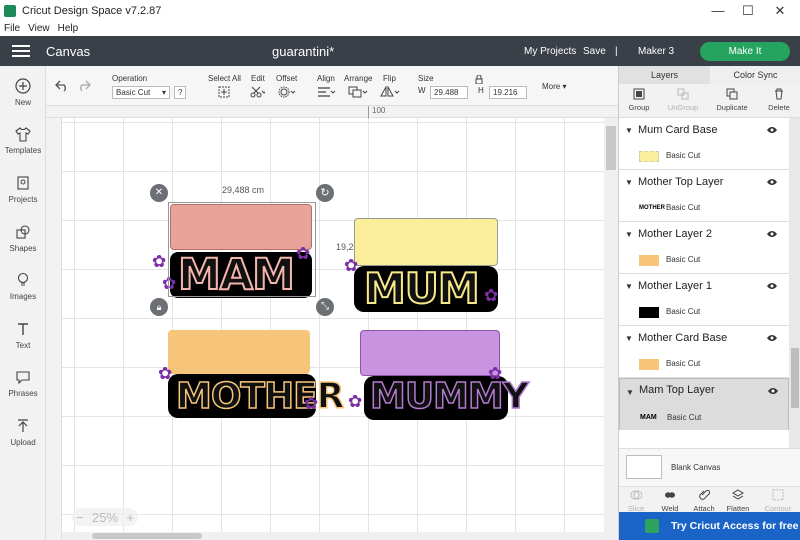  What do you see at coordinates (23, 140) in the screenshot?
I see `sidebar-item-templates: Templates` at bounding box center [23, 140].